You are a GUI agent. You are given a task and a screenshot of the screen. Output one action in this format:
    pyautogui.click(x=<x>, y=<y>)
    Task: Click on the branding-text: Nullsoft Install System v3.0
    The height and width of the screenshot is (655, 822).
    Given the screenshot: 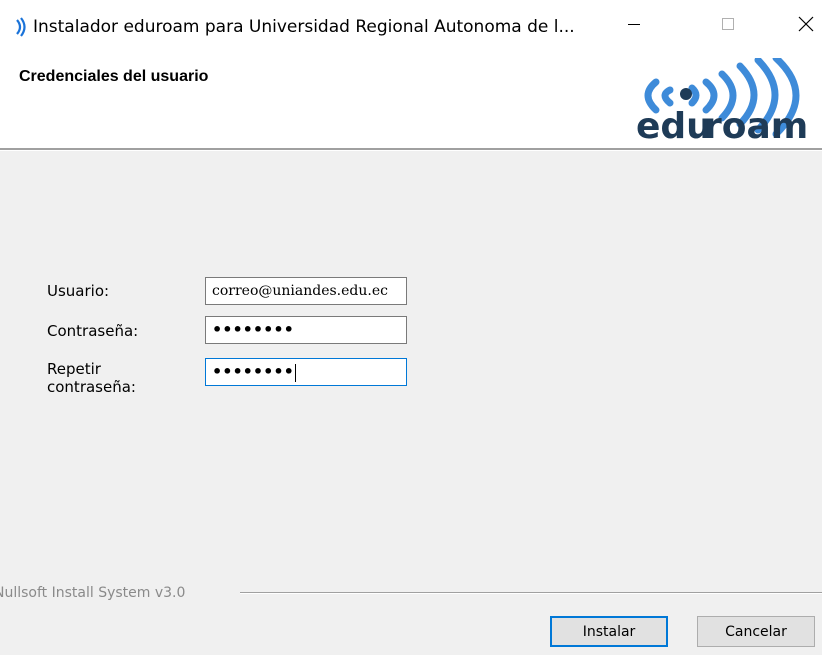 What is the action you would take?
    pyautogui.click(x=93, y=593)
    